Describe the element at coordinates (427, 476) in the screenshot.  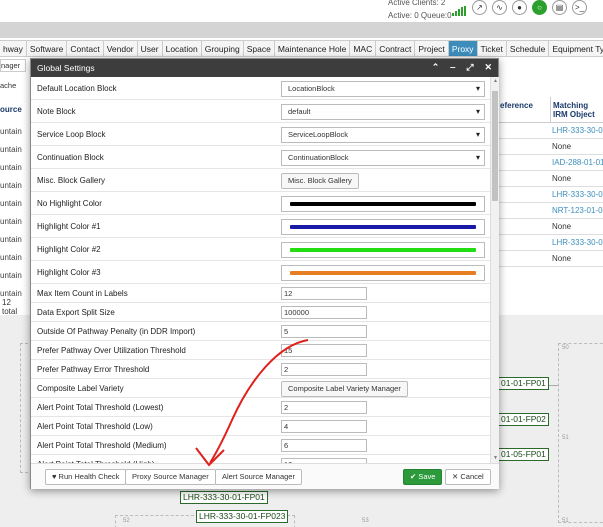
I see `save-label: Save` at that location.